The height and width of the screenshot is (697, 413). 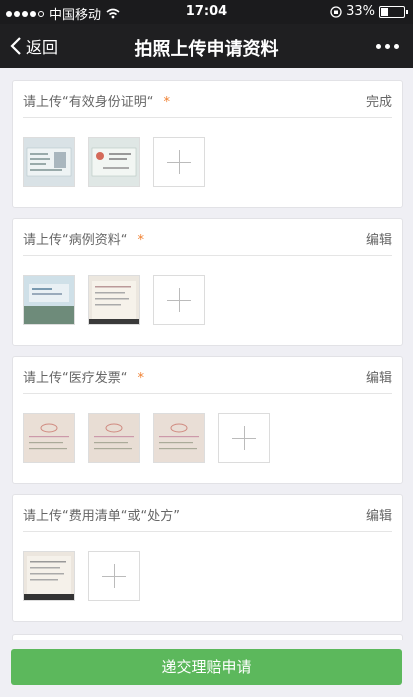 I want to click on chevron-left-icon, so click(x=15, y=46).